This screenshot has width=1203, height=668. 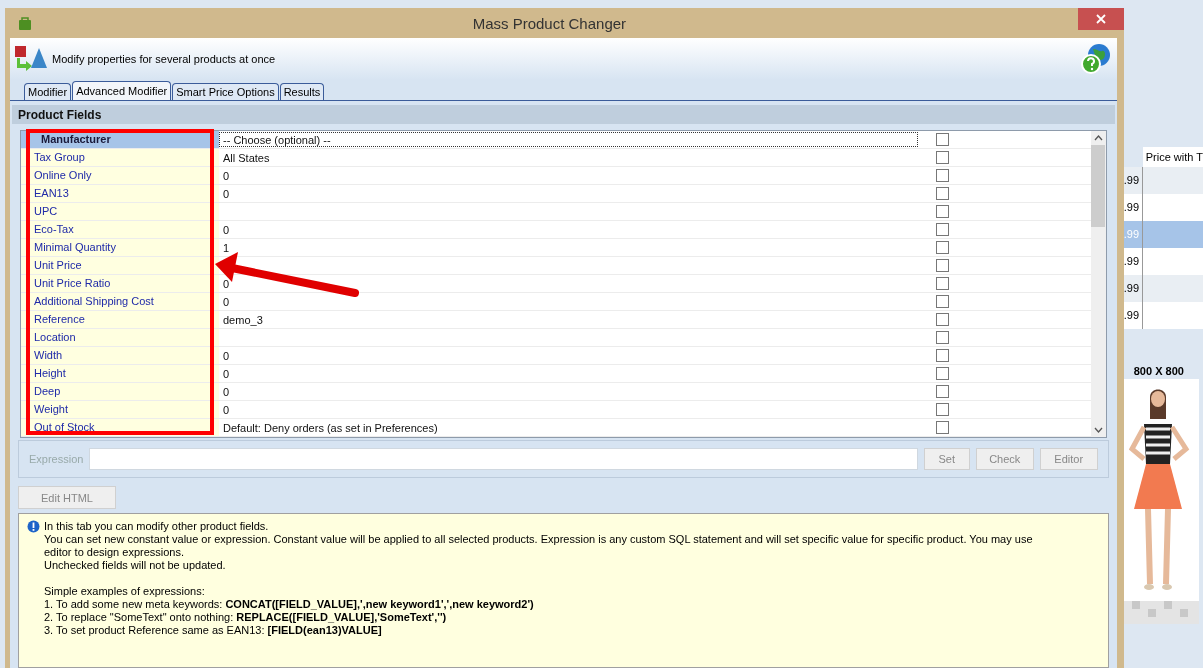 I want to click on close-icon, so click(x=1100, y=19).